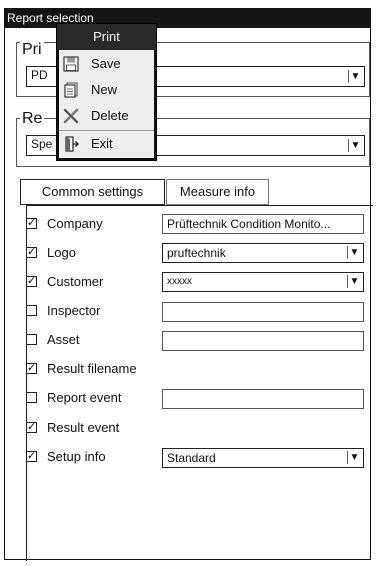 The height and width of the screenshot is (566, 379). What do you see at coordinates (191, 458) in the screenshot?
I see `setup-info-value: Standard` at bounding box center [191, 458].